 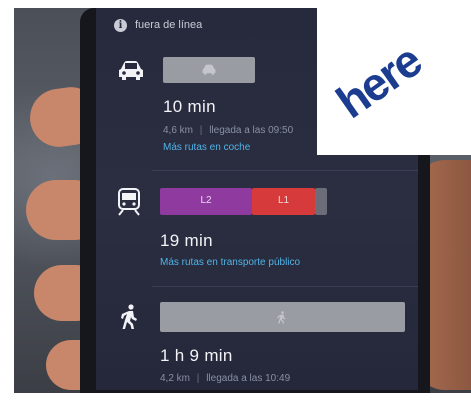 I want to click on segment-label: L1, so click(x=283, y=200).